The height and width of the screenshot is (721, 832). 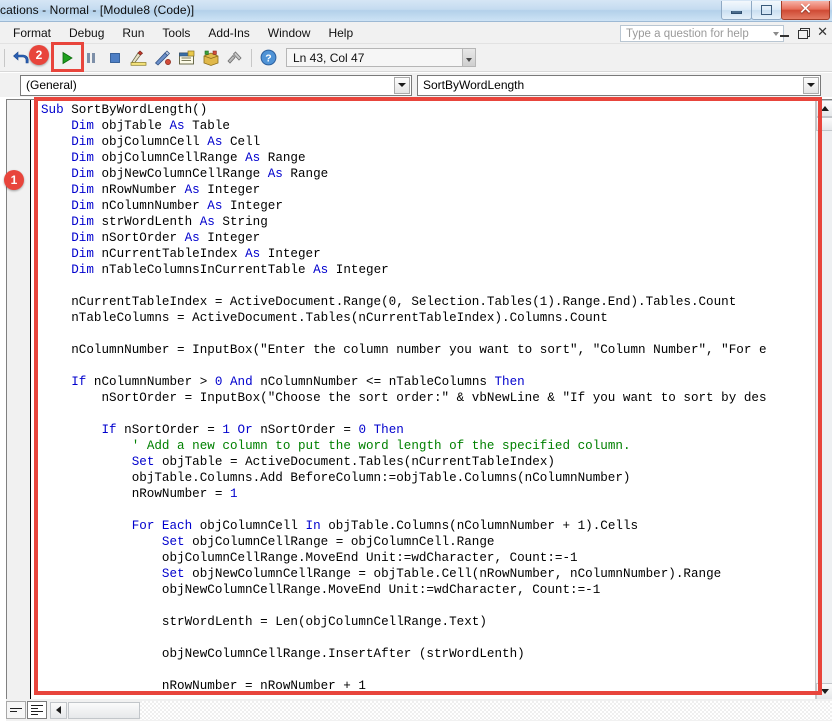 I want to click on code-line: Dim nCurrentTableIndex As Integer, so click(x=196, y=254).